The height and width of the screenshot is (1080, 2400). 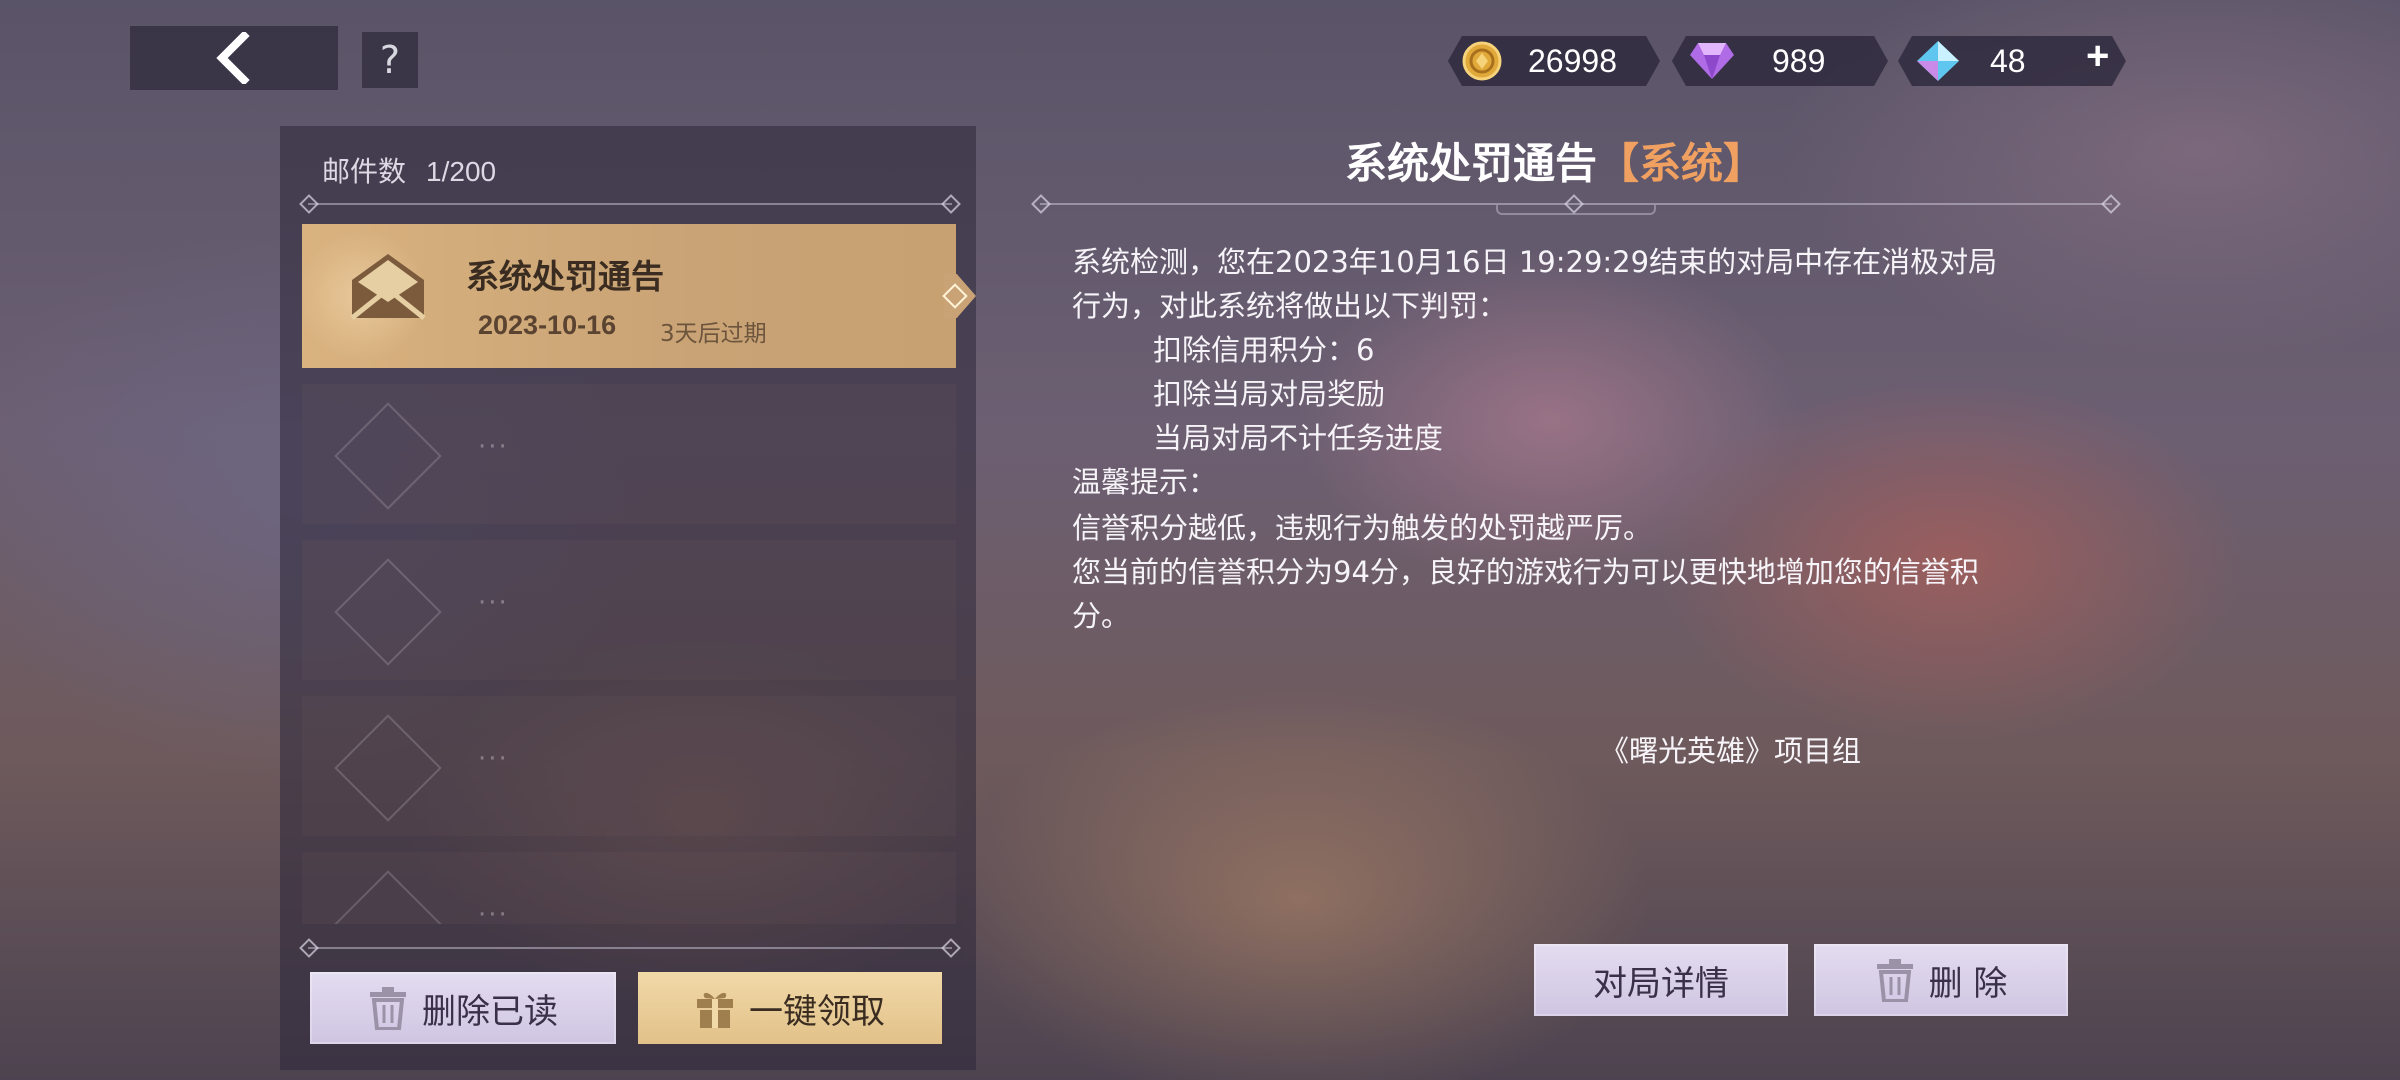 I want to click on mail-detail-title: 系统处罚通告【系统】, so click(x=1555, y=160).